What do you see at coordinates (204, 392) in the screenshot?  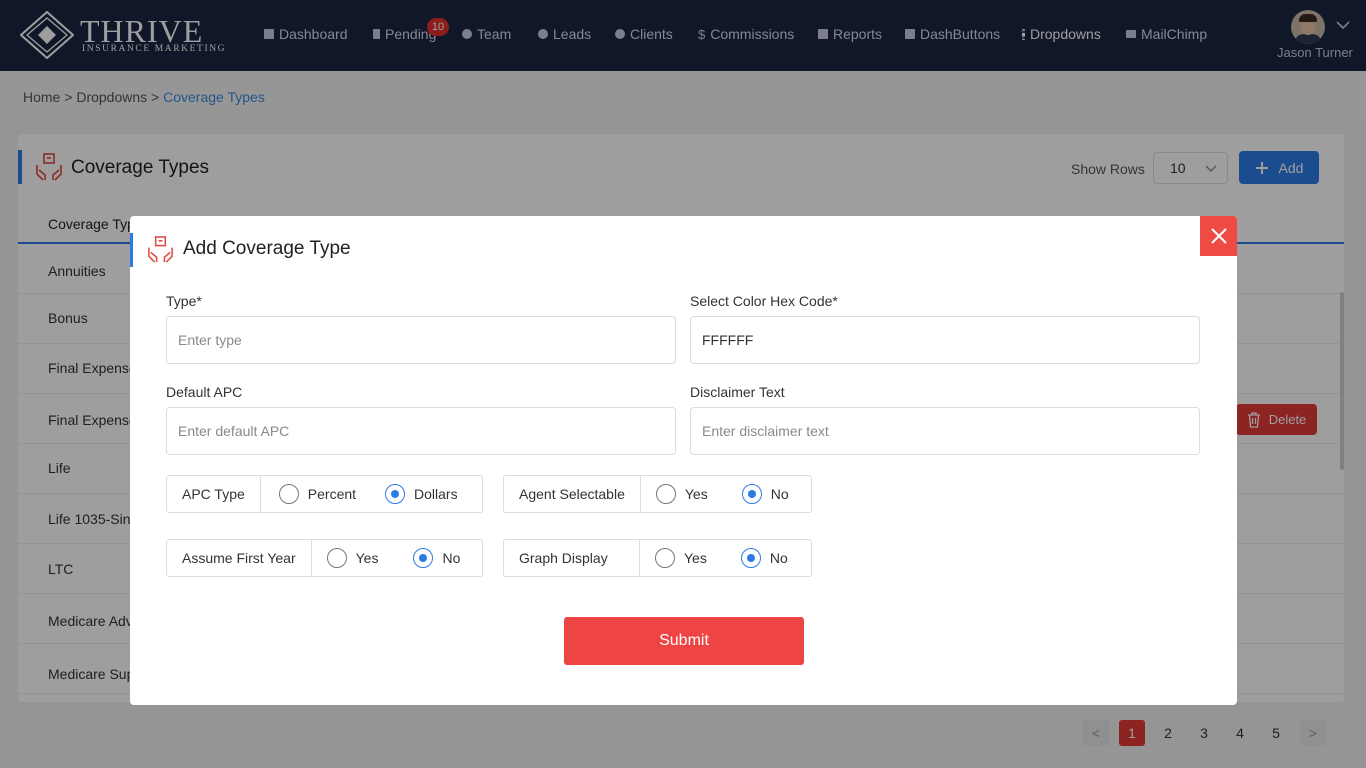 I see `default-apc-label: Default APC` at bounding box center [204, 392].